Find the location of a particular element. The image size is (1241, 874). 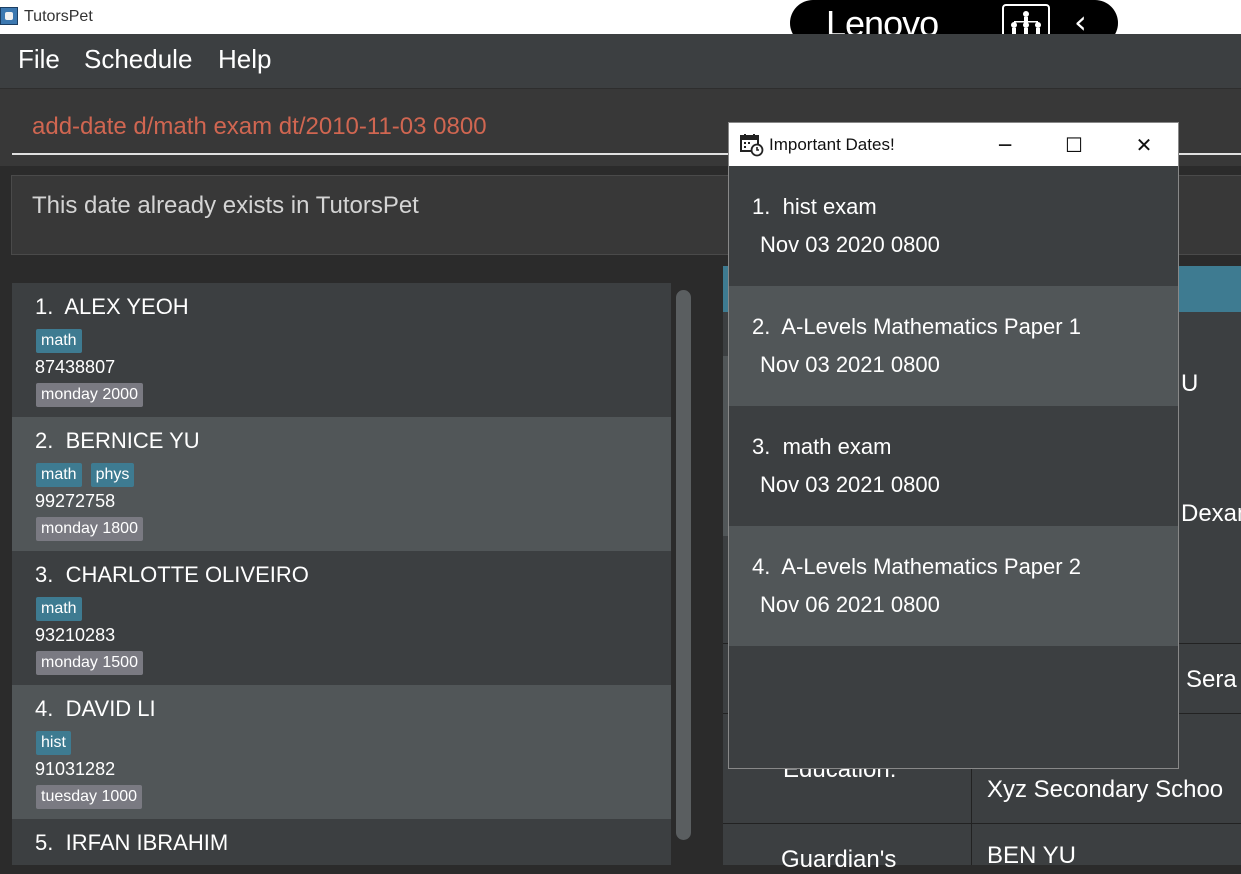

date-datetime: Nov 03 2020 0800 is located at coordinates (850, 244).